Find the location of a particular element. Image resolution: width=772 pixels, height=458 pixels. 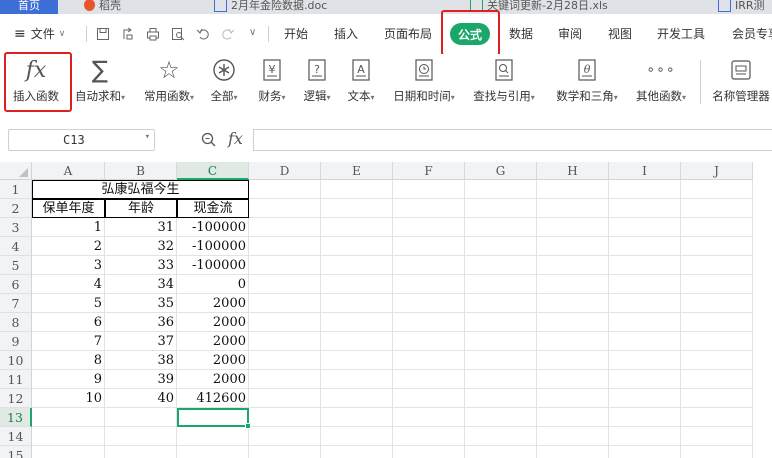

data-cell: 37 is located at coordinates (141, 341).